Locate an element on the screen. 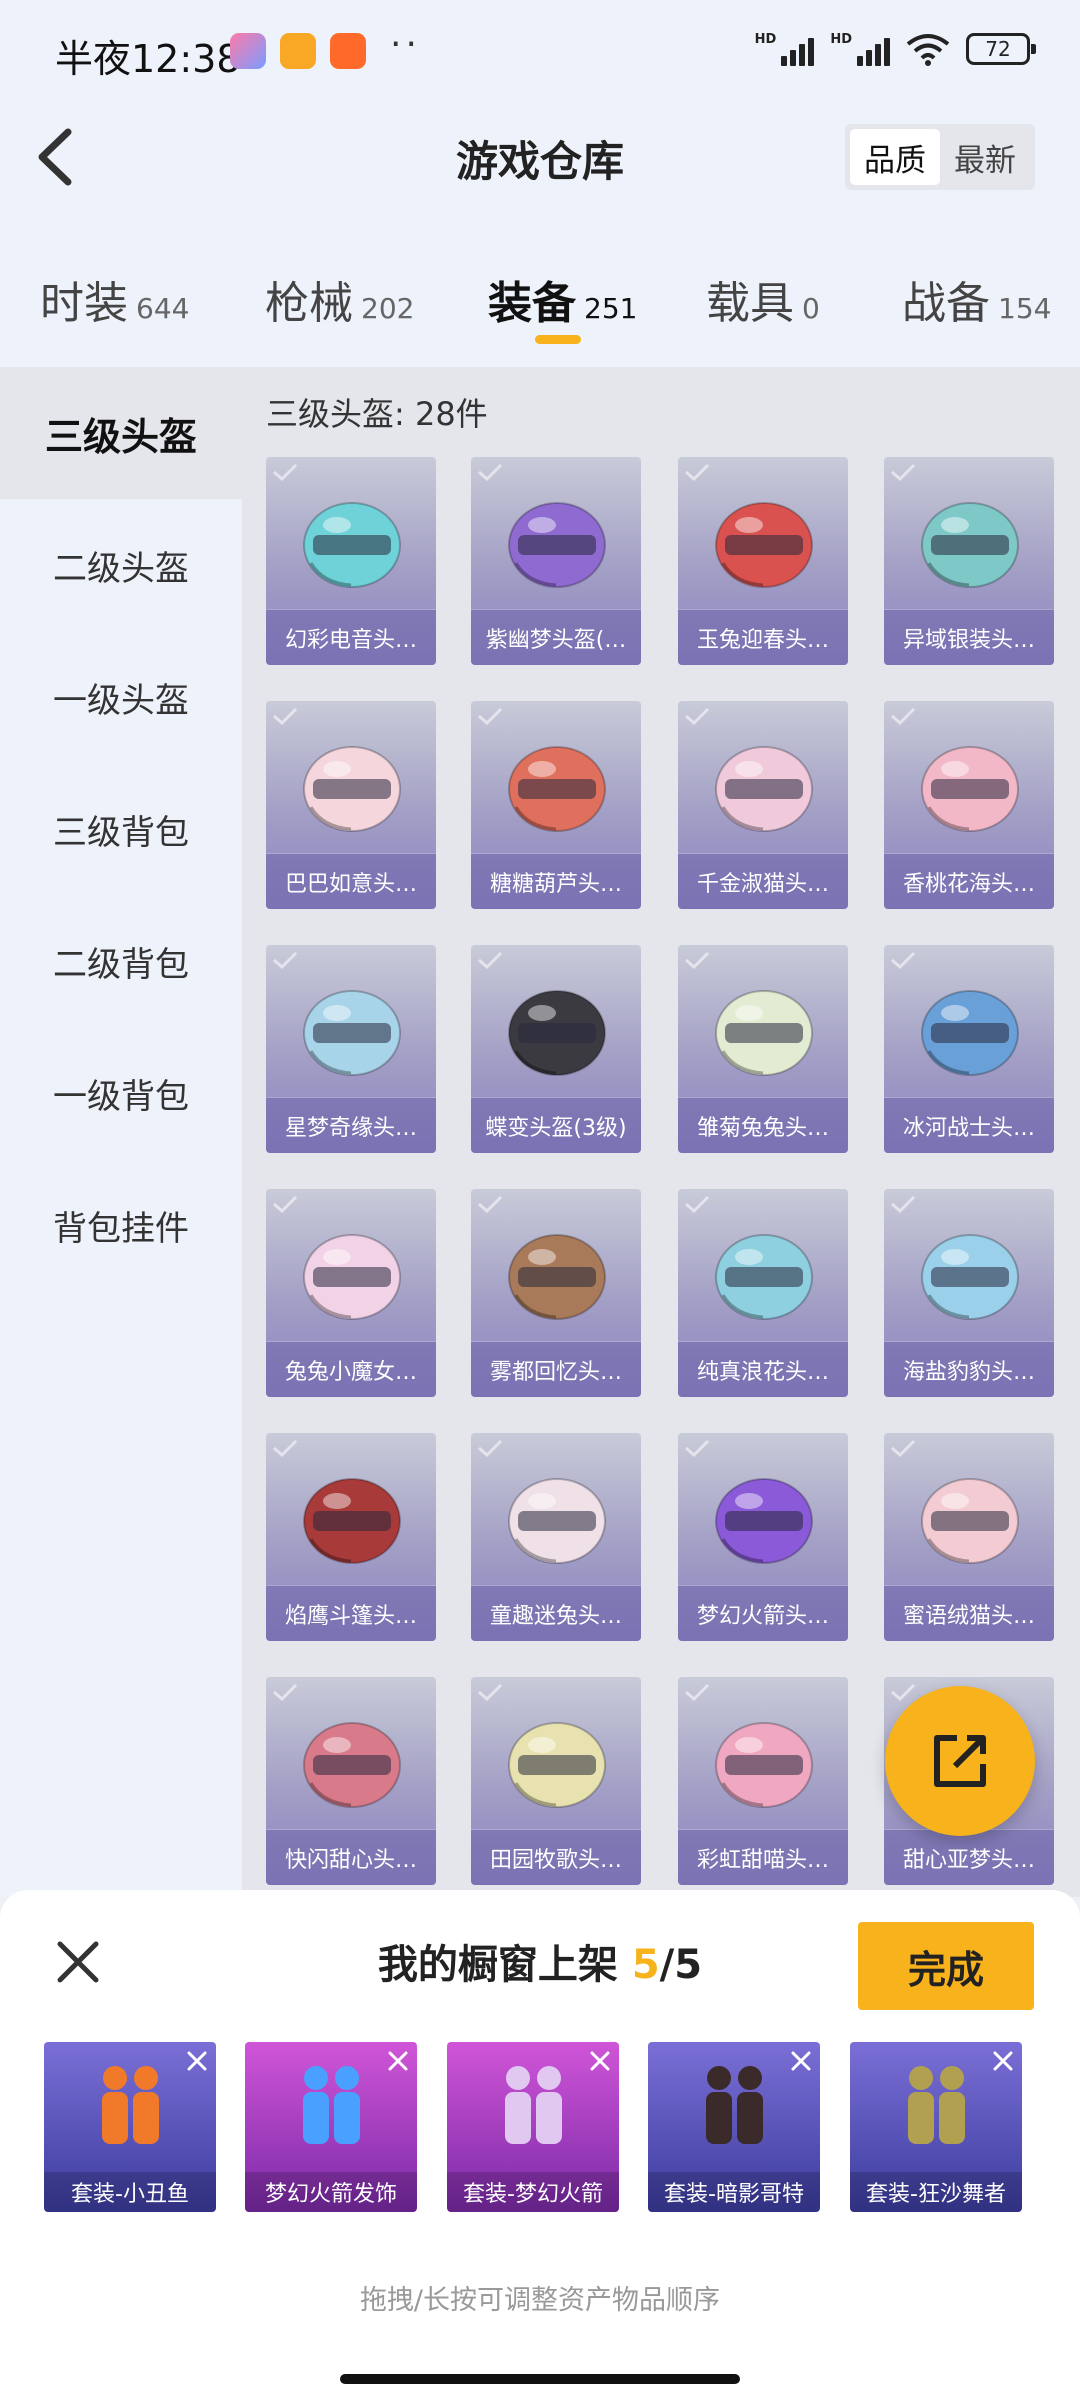 The height and width of the screenshot is (2400, 1080). status-time: 半夜12:38 is located at coordinates (148, 59).